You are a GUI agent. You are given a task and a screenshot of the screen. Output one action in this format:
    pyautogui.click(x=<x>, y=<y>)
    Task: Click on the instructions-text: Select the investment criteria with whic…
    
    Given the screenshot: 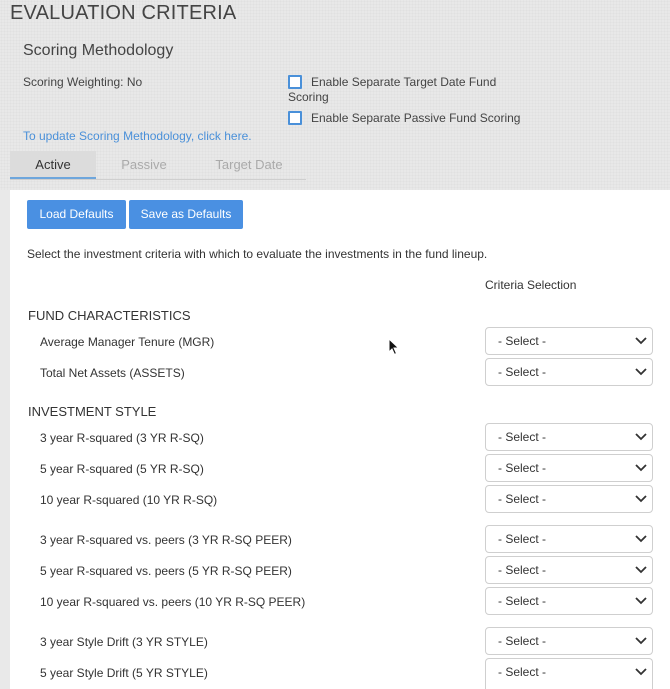 What is the action you would take?
    pyautogui.click(x=257, y=254)
    